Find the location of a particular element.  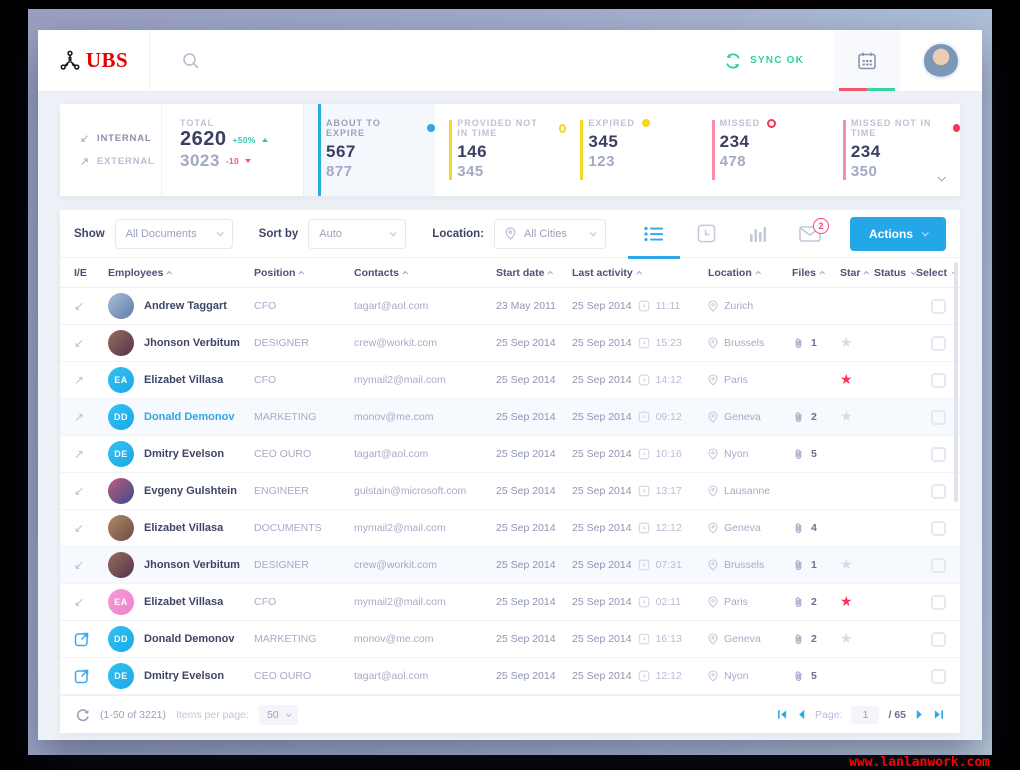

column-header-select: Select is located at coordinates (937, 273).